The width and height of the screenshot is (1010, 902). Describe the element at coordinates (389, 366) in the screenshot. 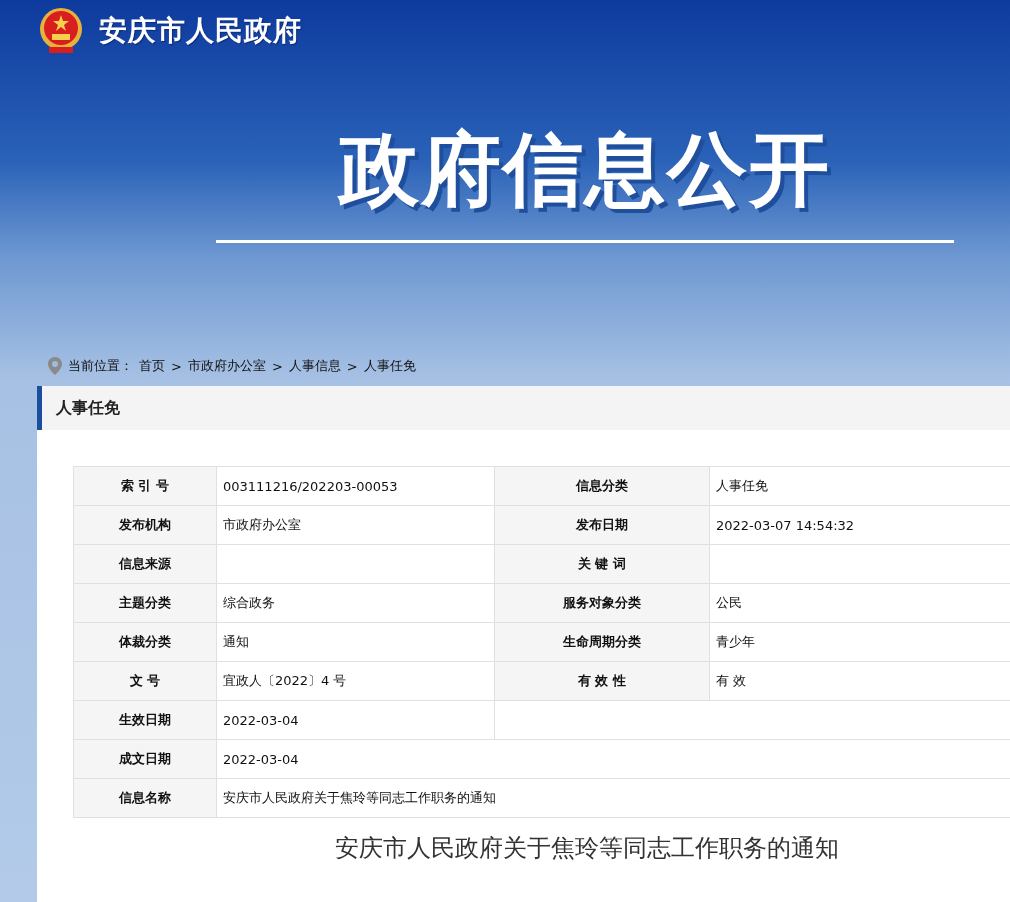

I see `breadcrumb-link: 人事任免` at that location.